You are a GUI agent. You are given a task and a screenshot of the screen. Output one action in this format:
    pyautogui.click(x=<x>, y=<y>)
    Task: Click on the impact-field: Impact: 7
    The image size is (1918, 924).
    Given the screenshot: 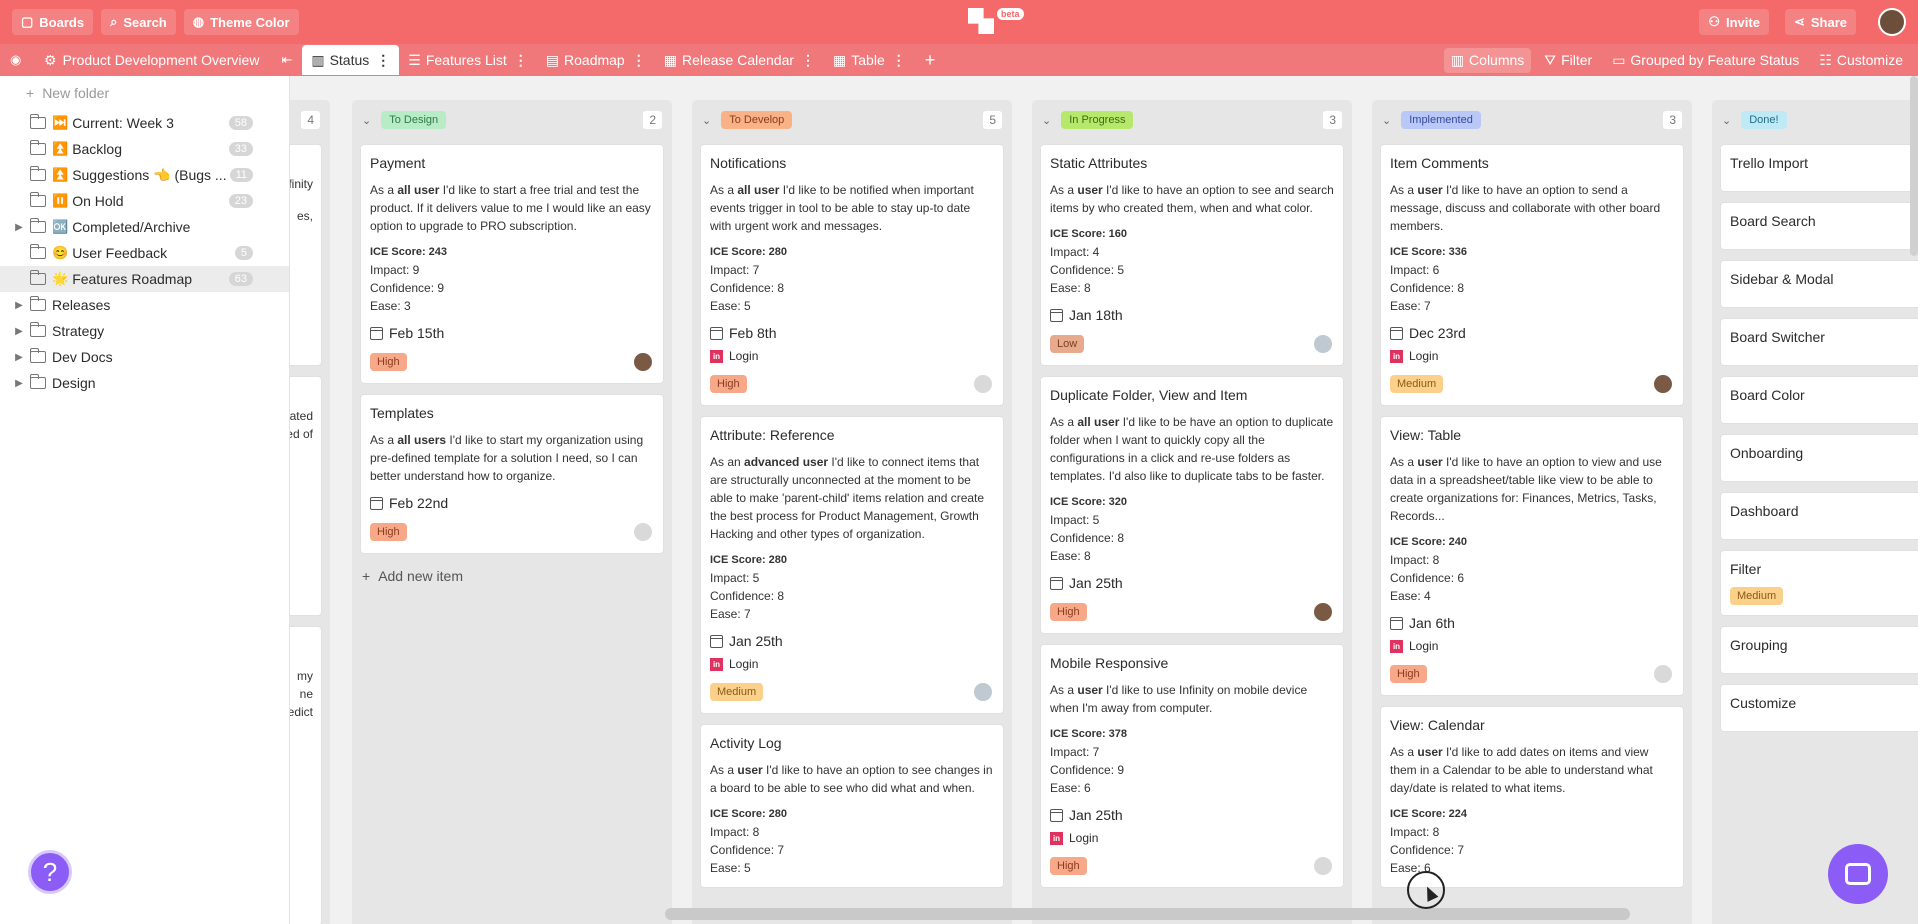 What is the action you would take?
    pyautogui.click(x=735, y=270)
    